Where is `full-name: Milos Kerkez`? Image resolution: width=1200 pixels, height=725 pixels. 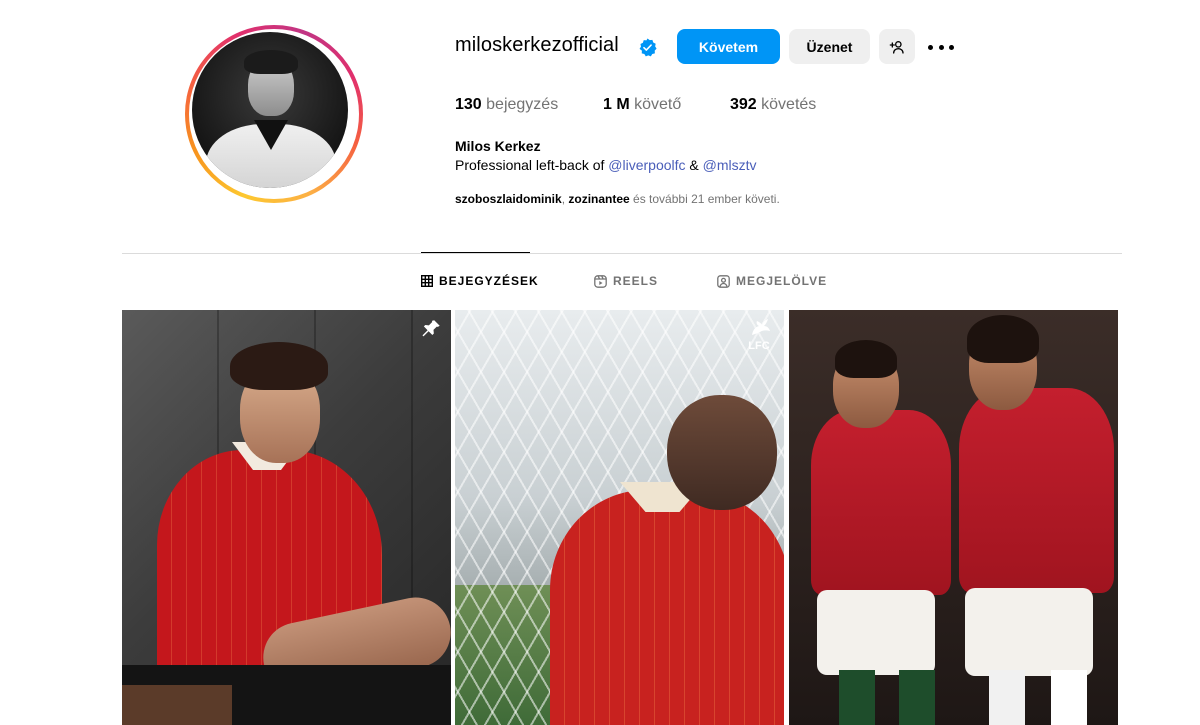
full-name: Milos Kerkez is located at coordinates (498, 146).